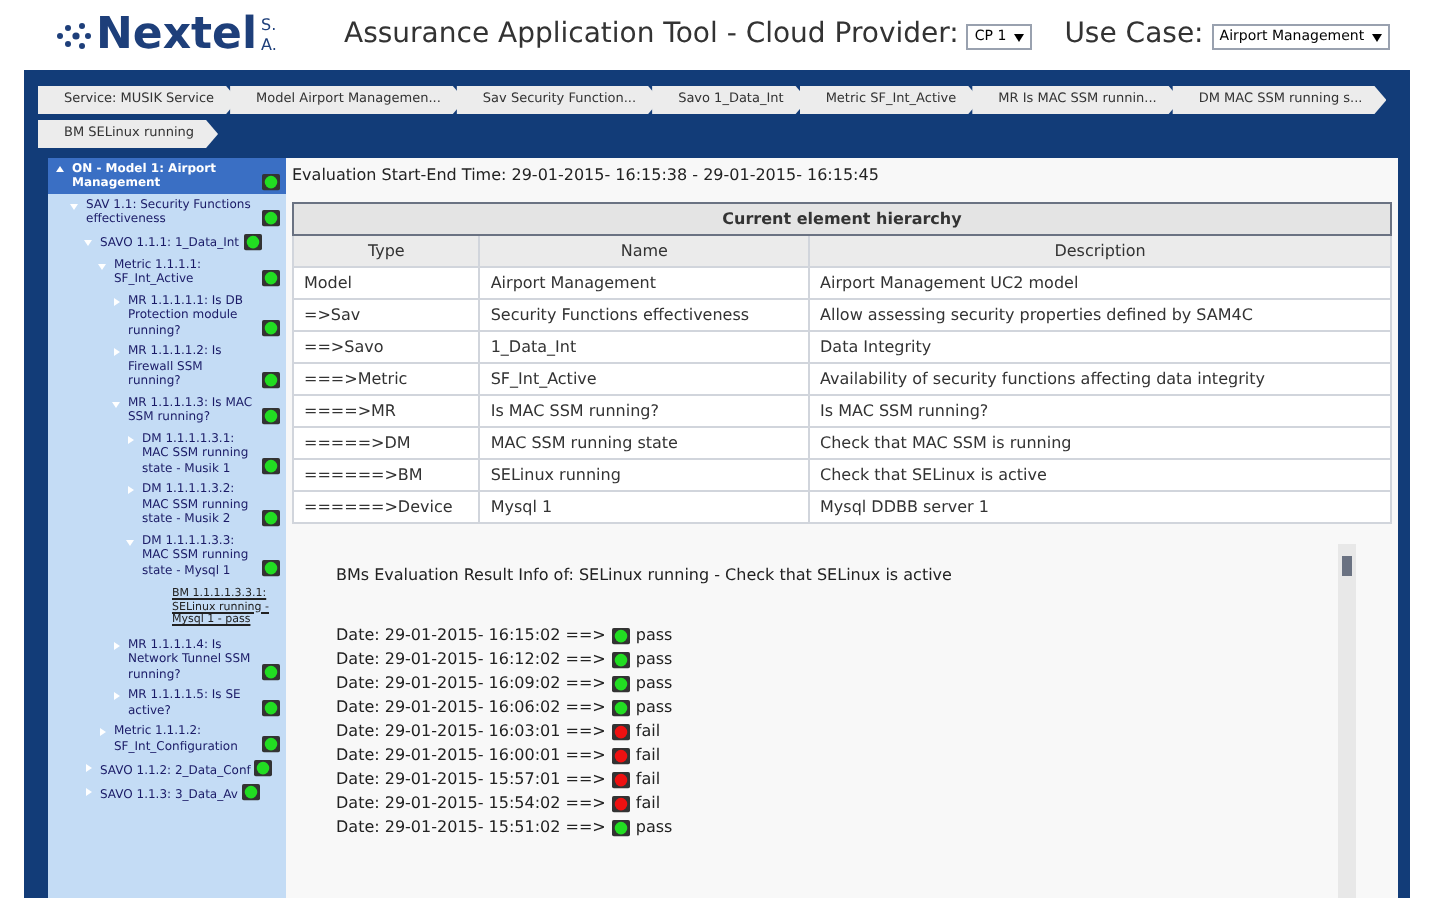 Image resolution: width=1432 pixels, height=898 pixels. Describe the element at coordinates (270, 35) in the screenshot. I see `logo-suffix: S.A.` at that location.